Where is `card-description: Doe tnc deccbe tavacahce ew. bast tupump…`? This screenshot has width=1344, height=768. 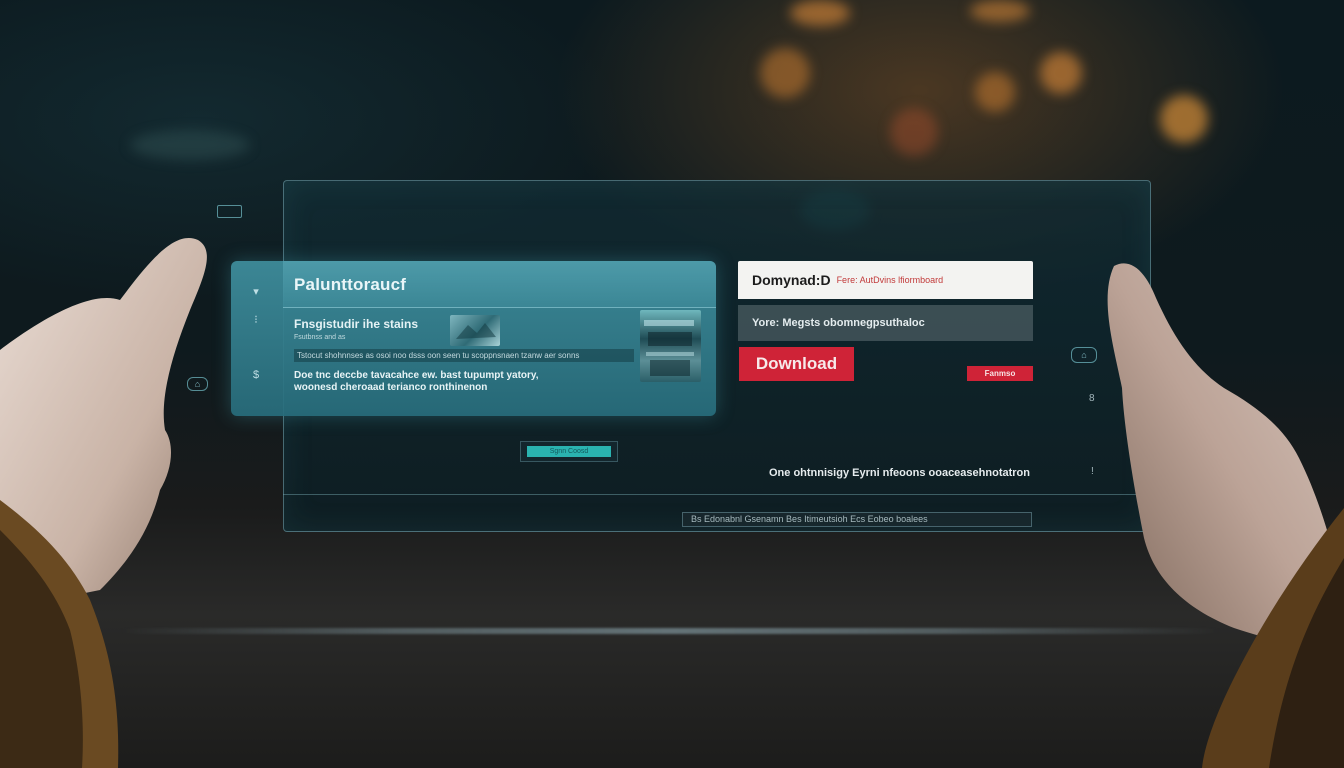
card-description: Doe tnc deccbe tavacahce ew. bast tupump… is located at coordinates (416, 381).